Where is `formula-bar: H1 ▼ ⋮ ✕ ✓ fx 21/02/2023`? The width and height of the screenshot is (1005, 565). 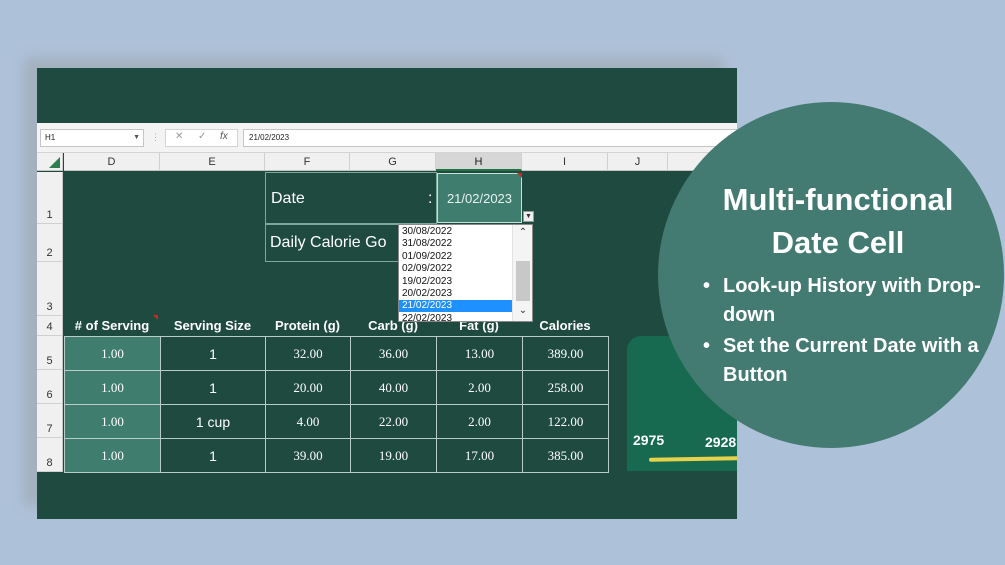
formula-bar: H1 ▼ ⋮ ✕ ✓ fx 21/02/2023 is located at coordinates (387, 138).